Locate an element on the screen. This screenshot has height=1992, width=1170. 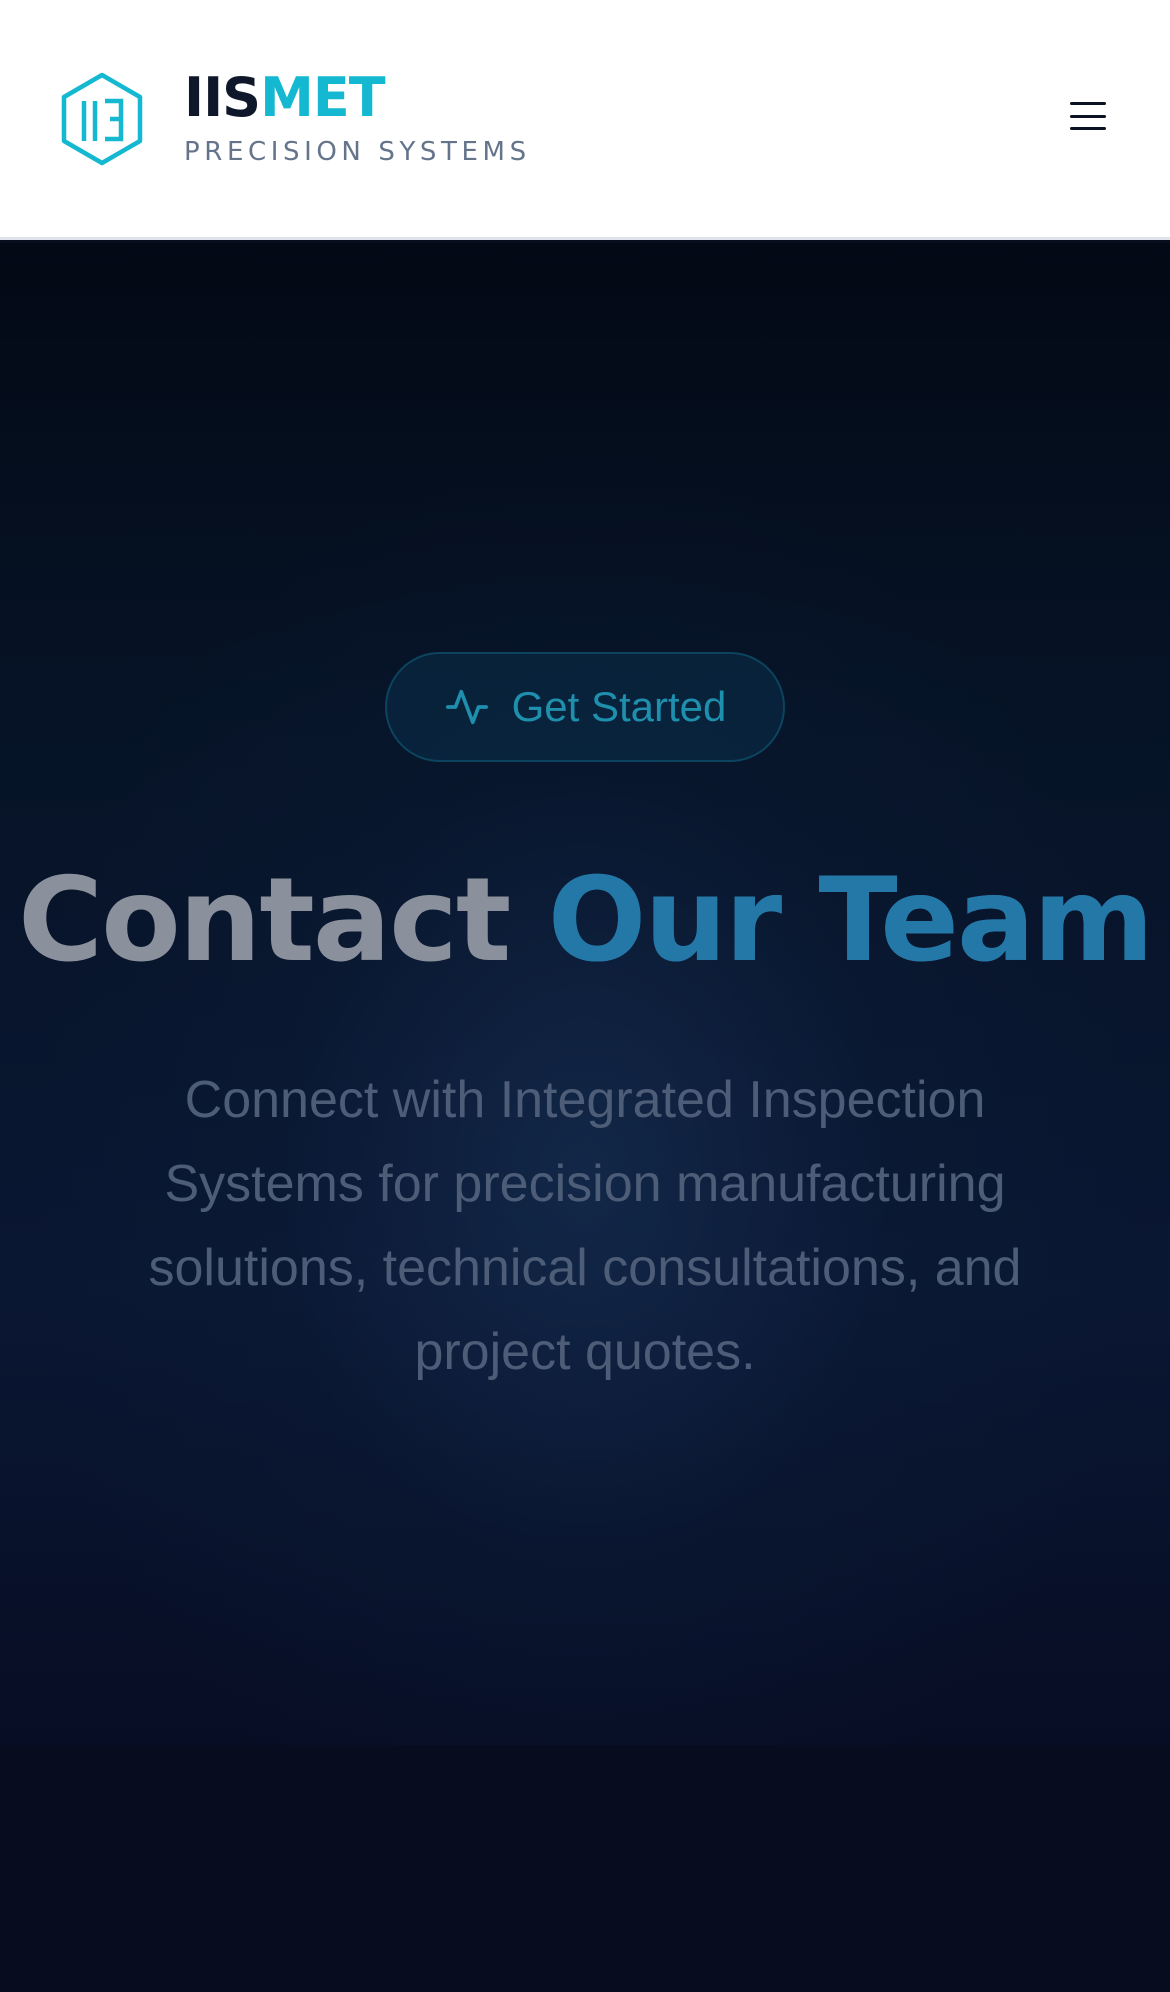
brand-name-part-b: MET is located at coordinates (322, 98).